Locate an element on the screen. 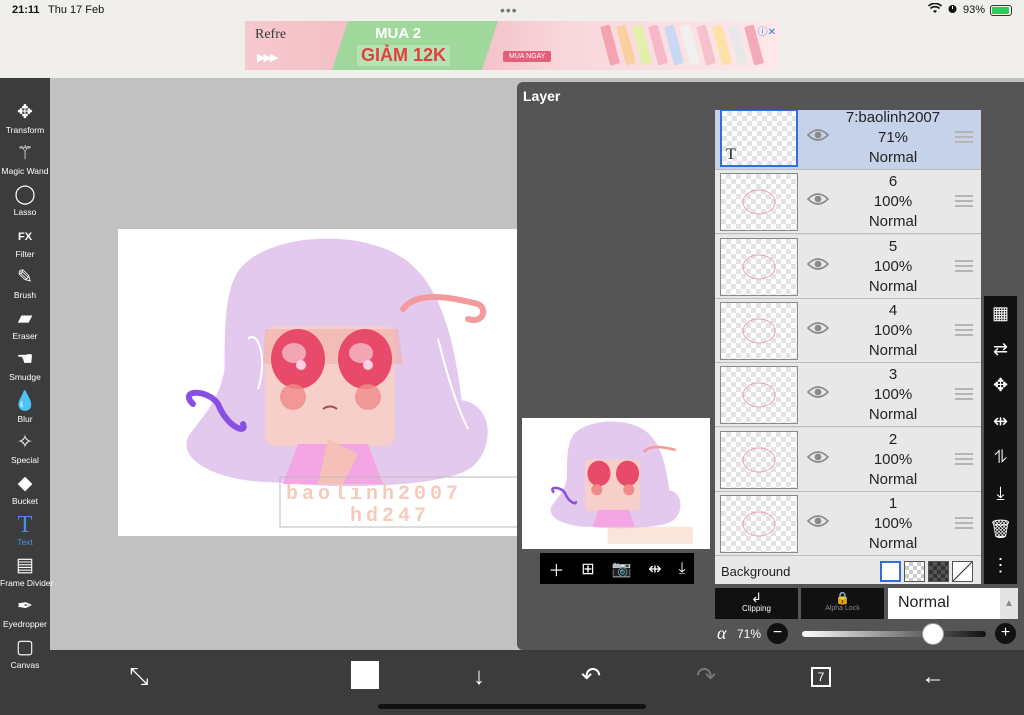 The image size is (1024, 715). background-dark-swatch is located at coordinates (938, 571).